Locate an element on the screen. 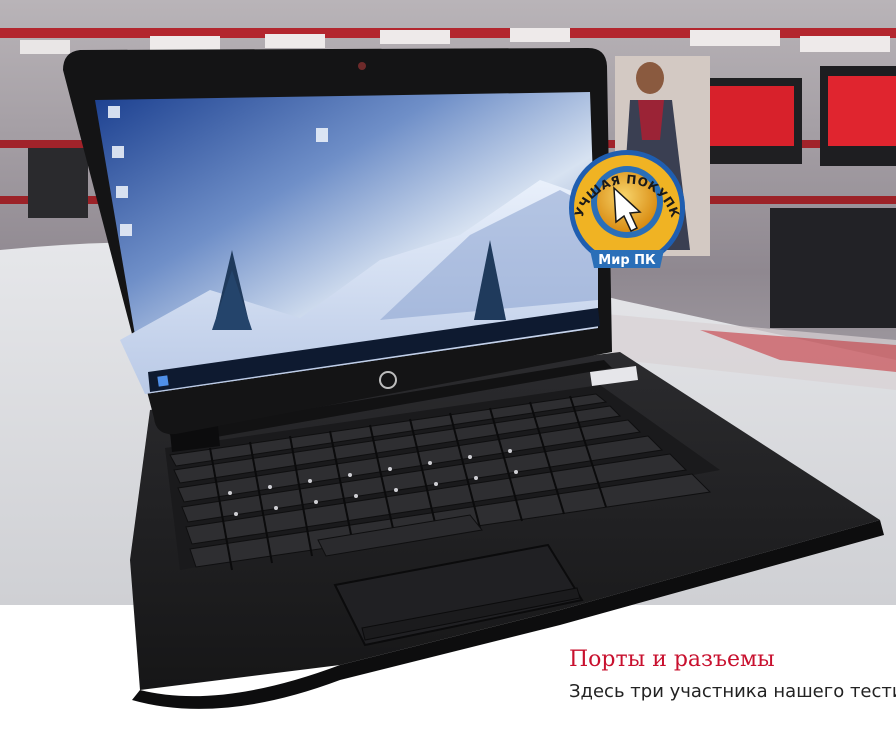 Image resolution: width=896 pixels, height=738 pixels. body-text: Здесь три участника нашего тестиро- is located at coordinates (732, 691).